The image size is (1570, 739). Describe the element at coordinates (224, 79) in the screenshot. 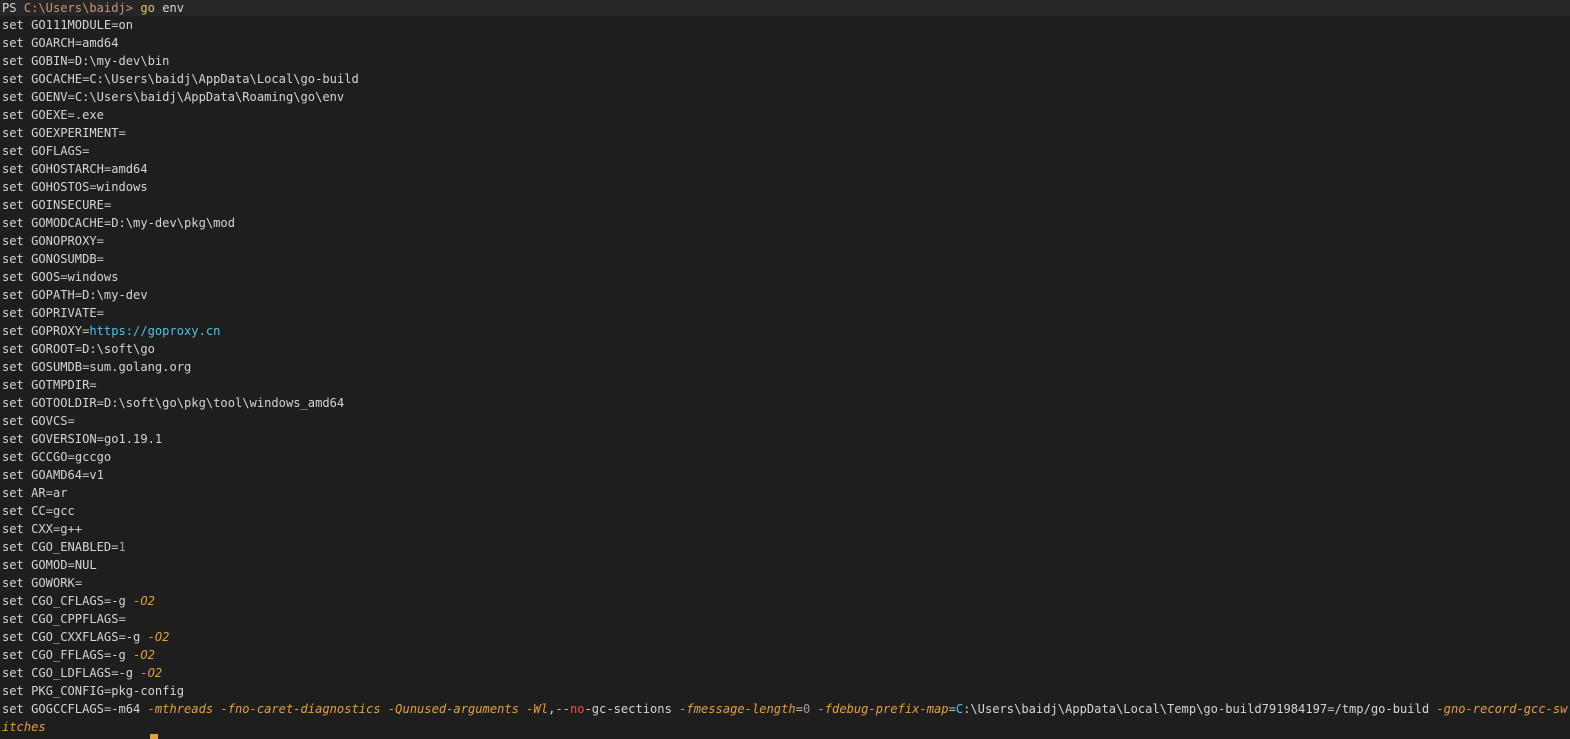

I see `env-value: C:\Users\baidj\AppData\Local\go-build` at that location.